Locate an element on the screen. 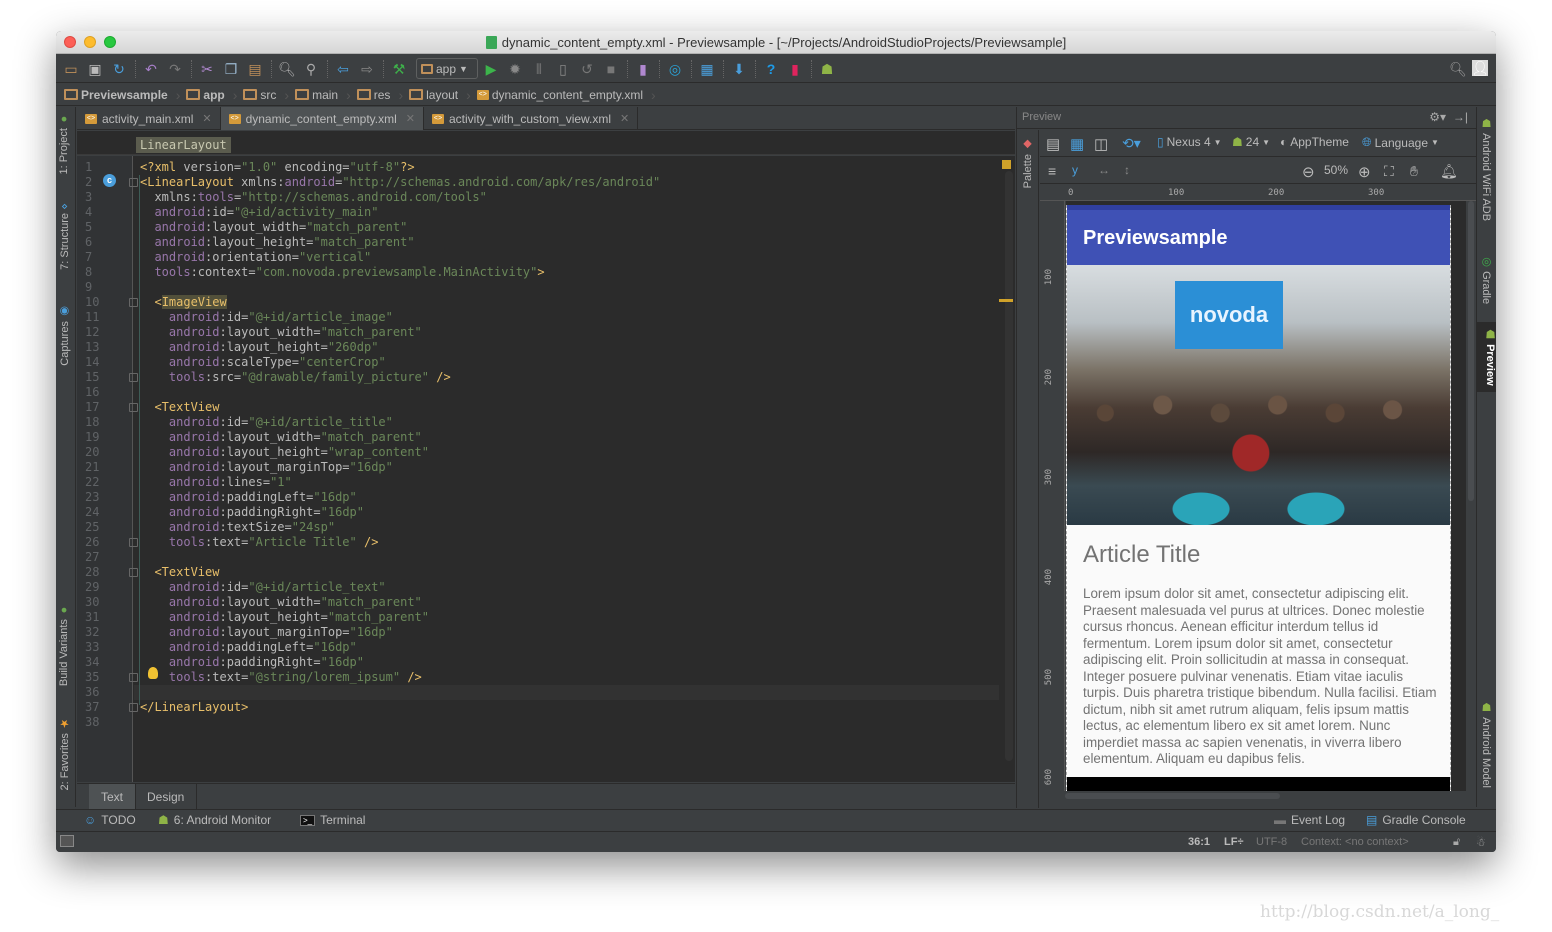 This screenshot has width=1552, height=932. tool-tab-structure: 7: Structure ⋄ is located at coordinates (64, 236).